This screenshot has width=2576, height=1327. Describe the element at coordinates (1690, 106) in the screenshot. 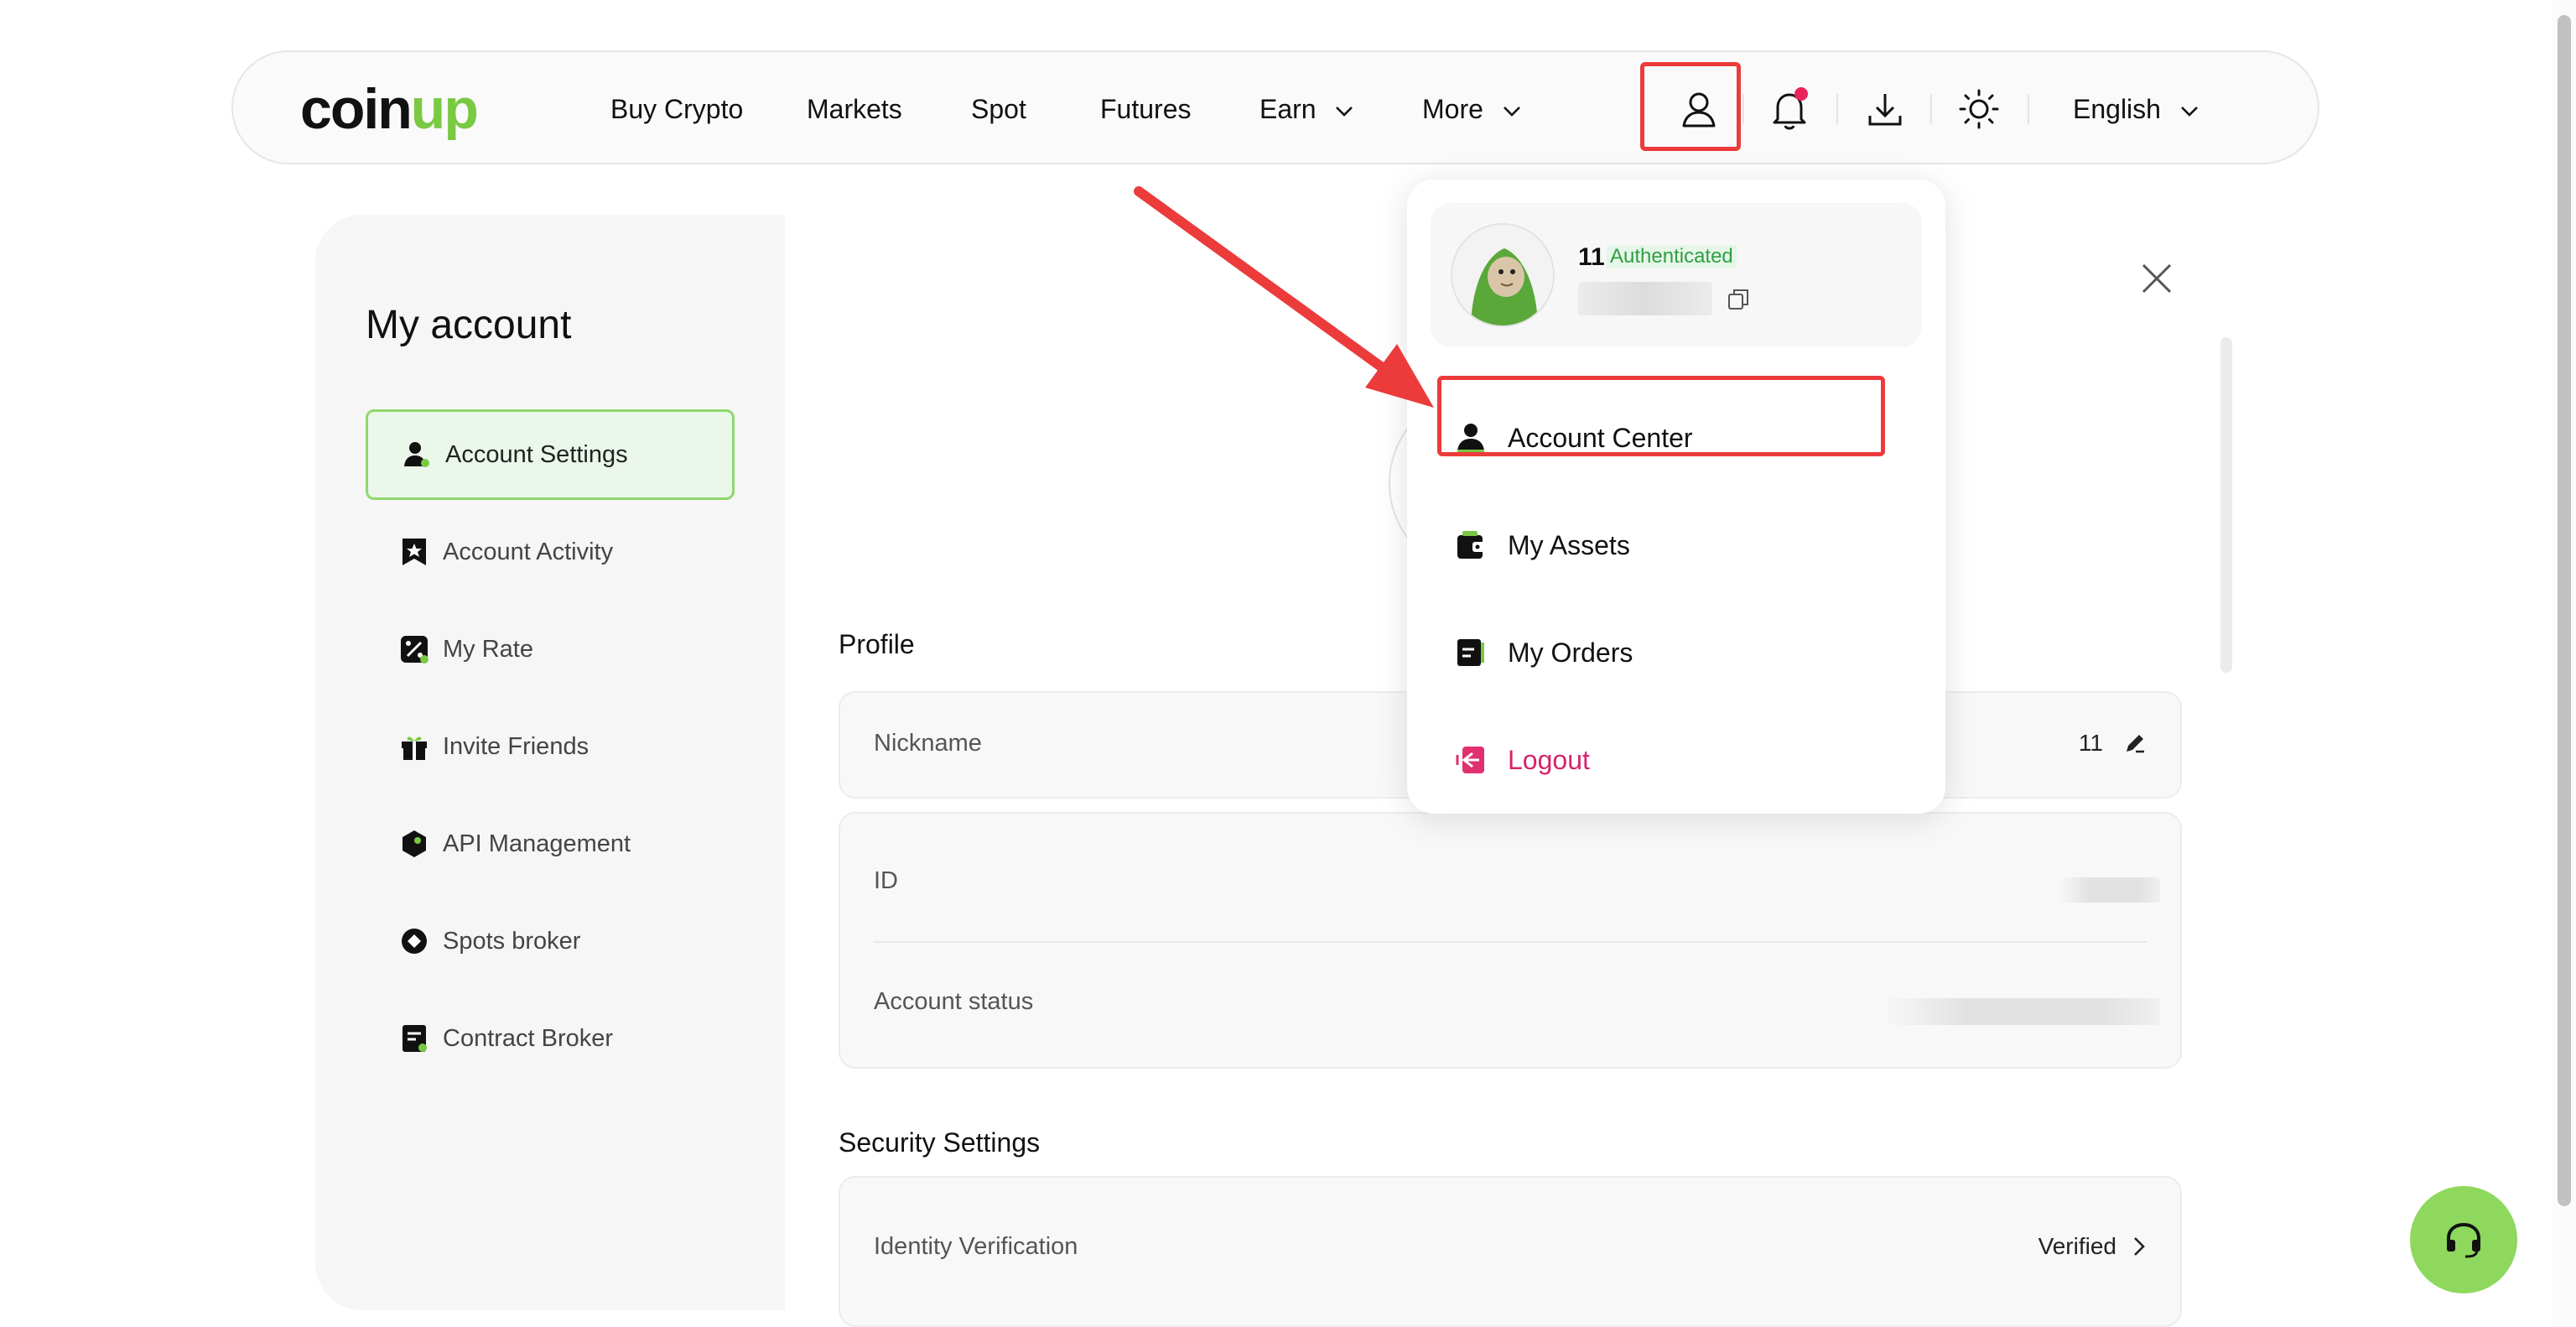

I see `user-icon-highlight` at that location.